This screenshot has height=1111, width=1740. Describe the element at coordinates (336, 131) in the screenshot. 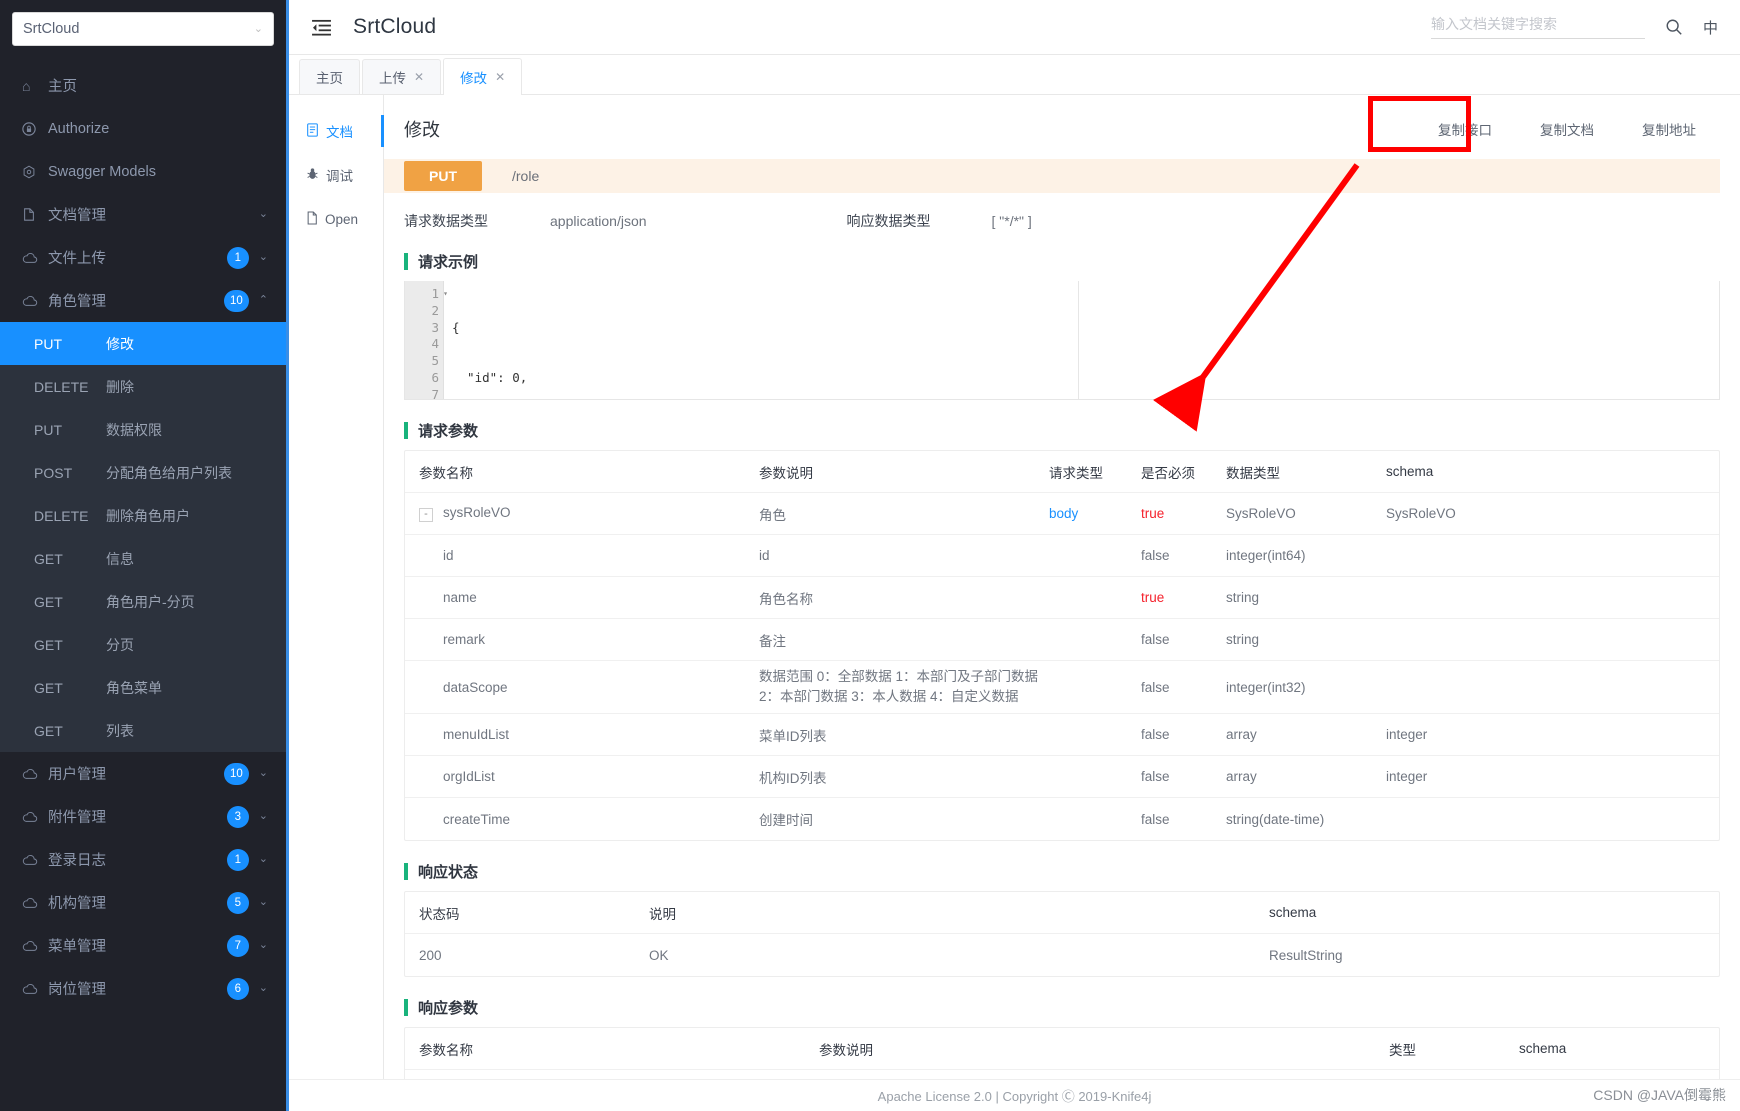

I see `rail-item-document: 文档` at that location.